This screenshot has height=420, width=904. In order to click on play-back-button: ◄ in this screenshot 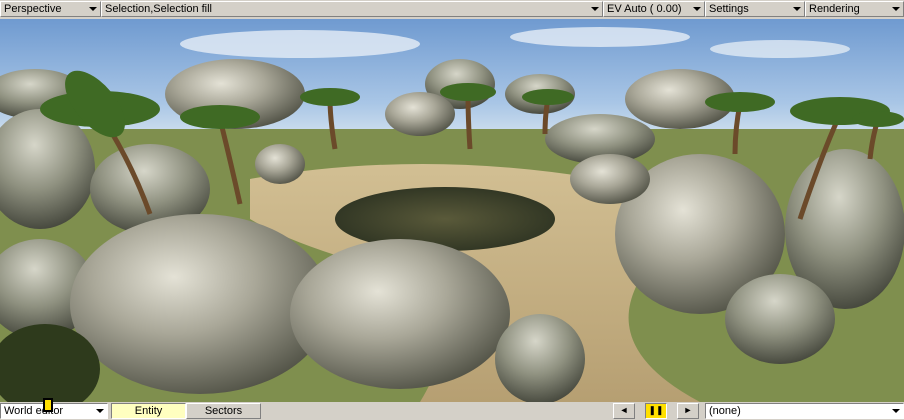, I will do `click(624, 411)`.